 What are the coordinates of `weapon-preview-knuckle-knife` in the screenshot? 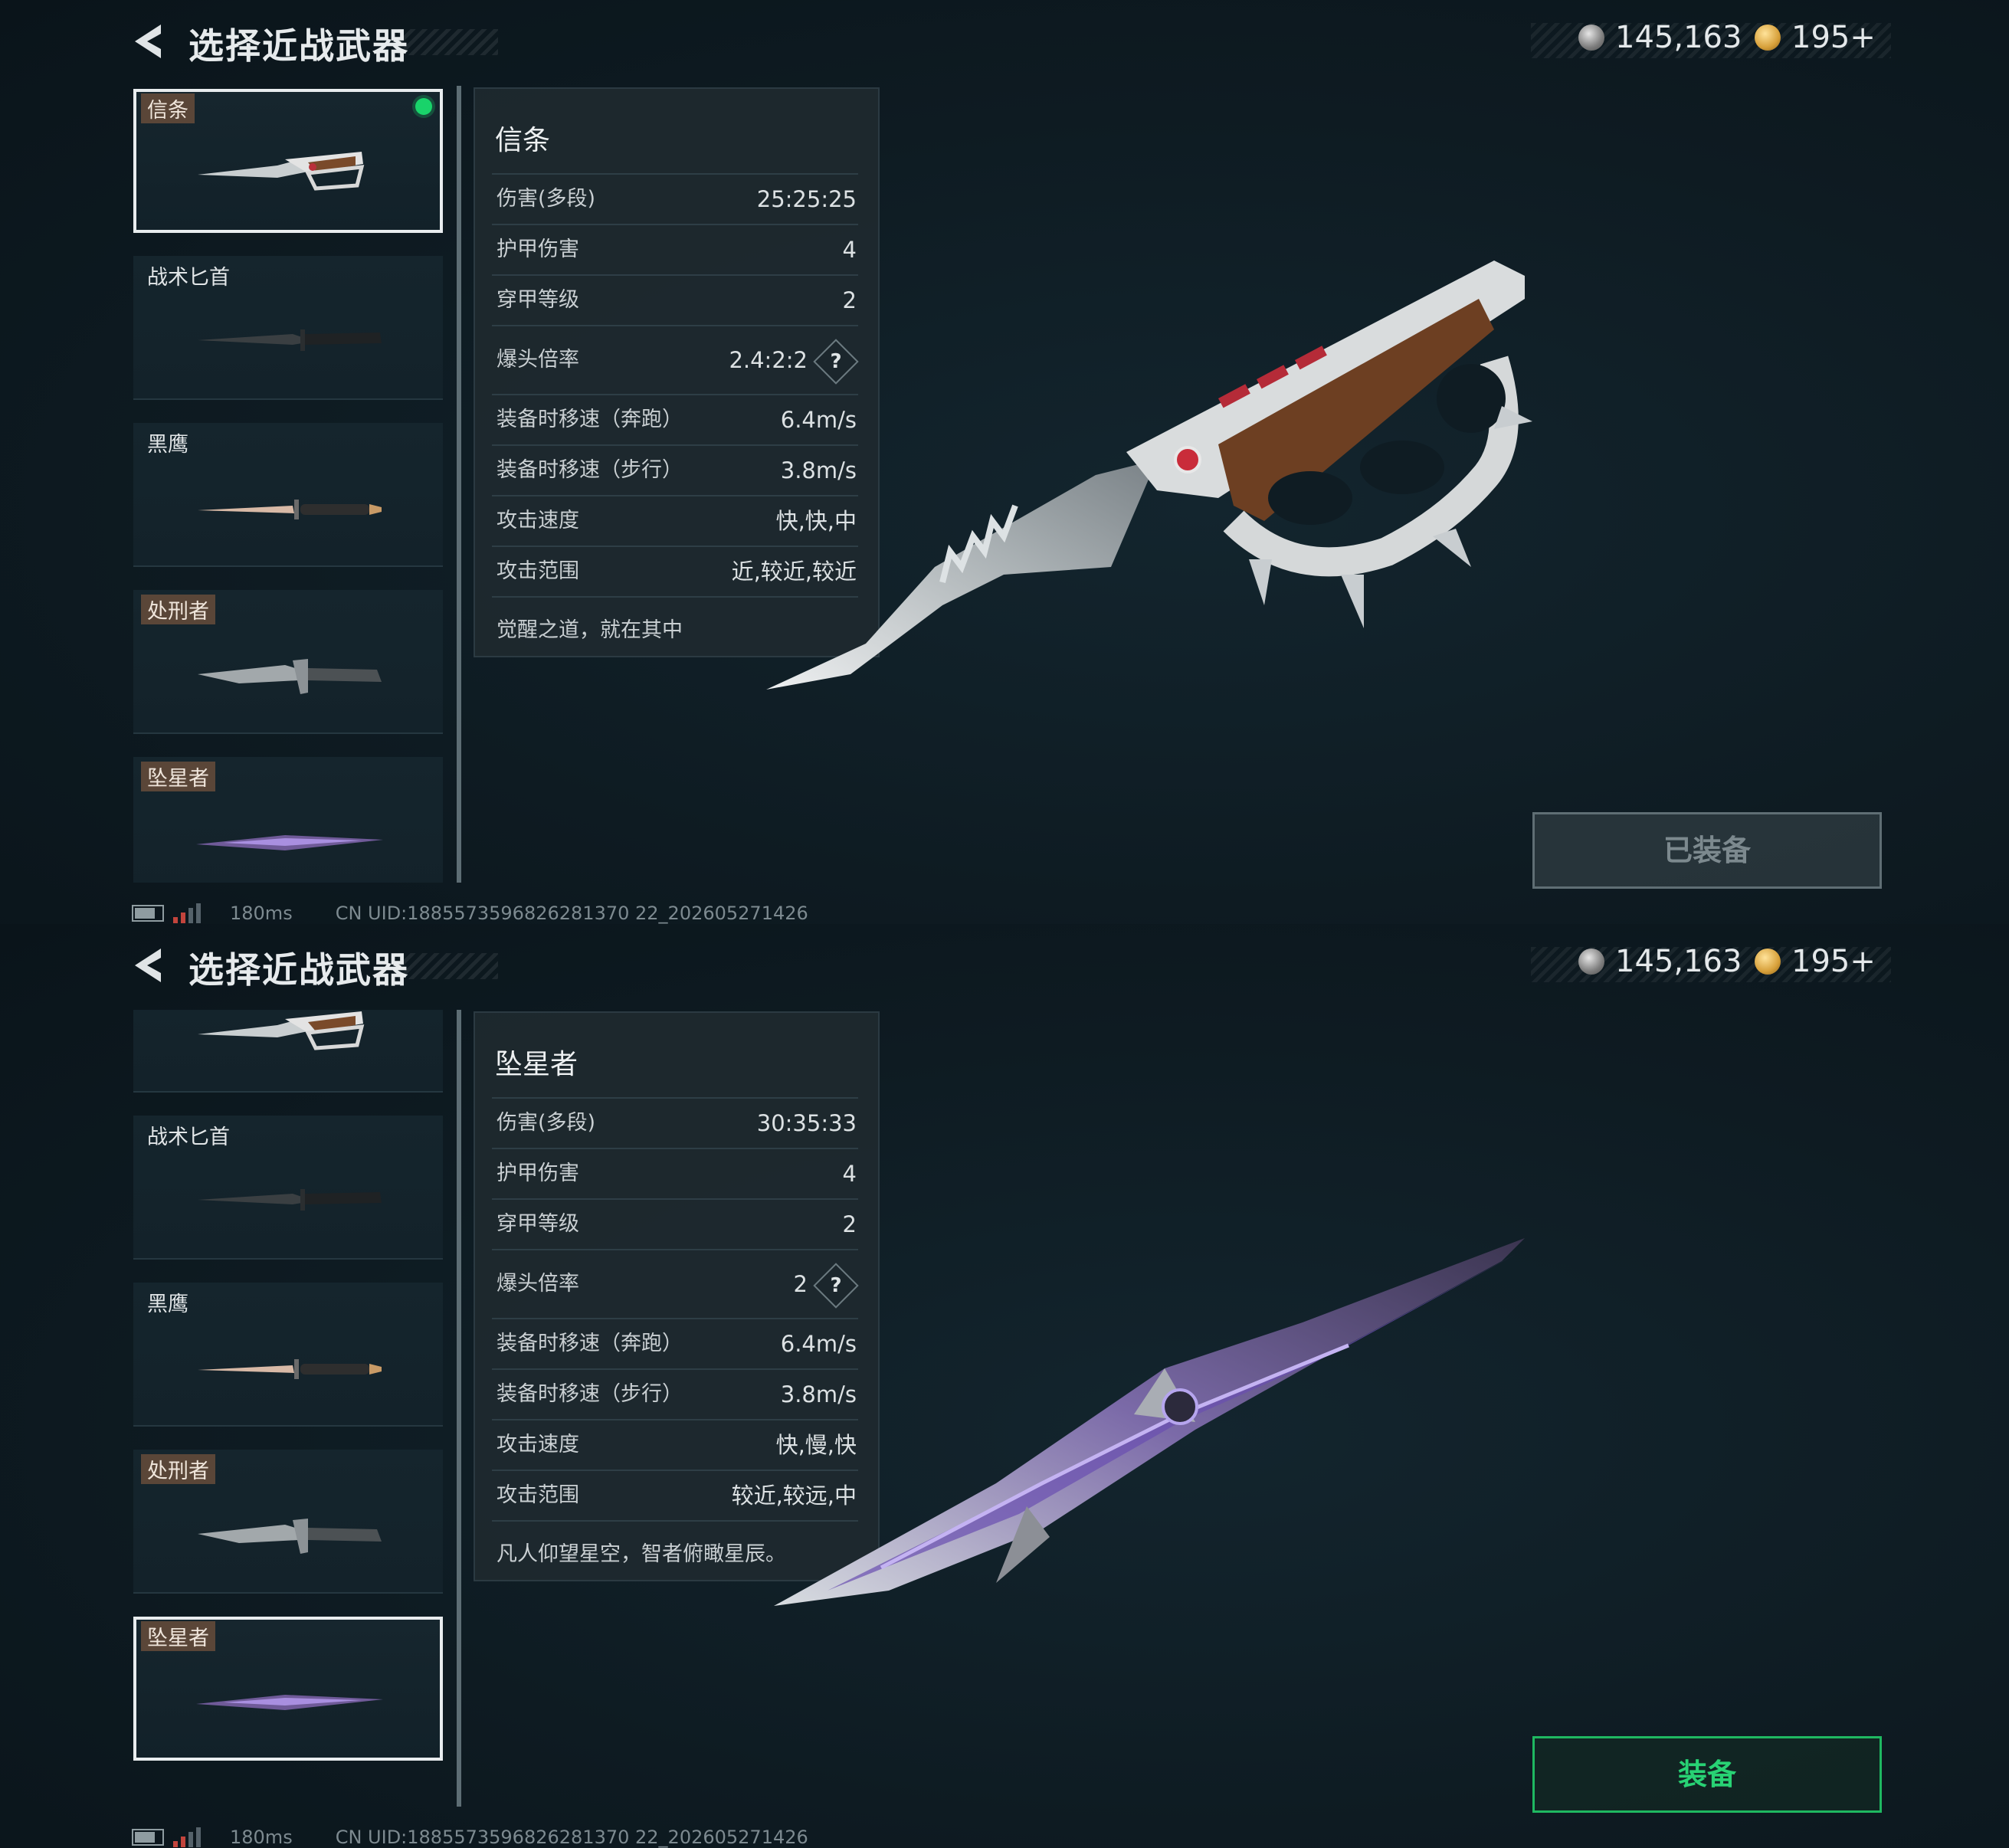 It's located at (1157, 475).